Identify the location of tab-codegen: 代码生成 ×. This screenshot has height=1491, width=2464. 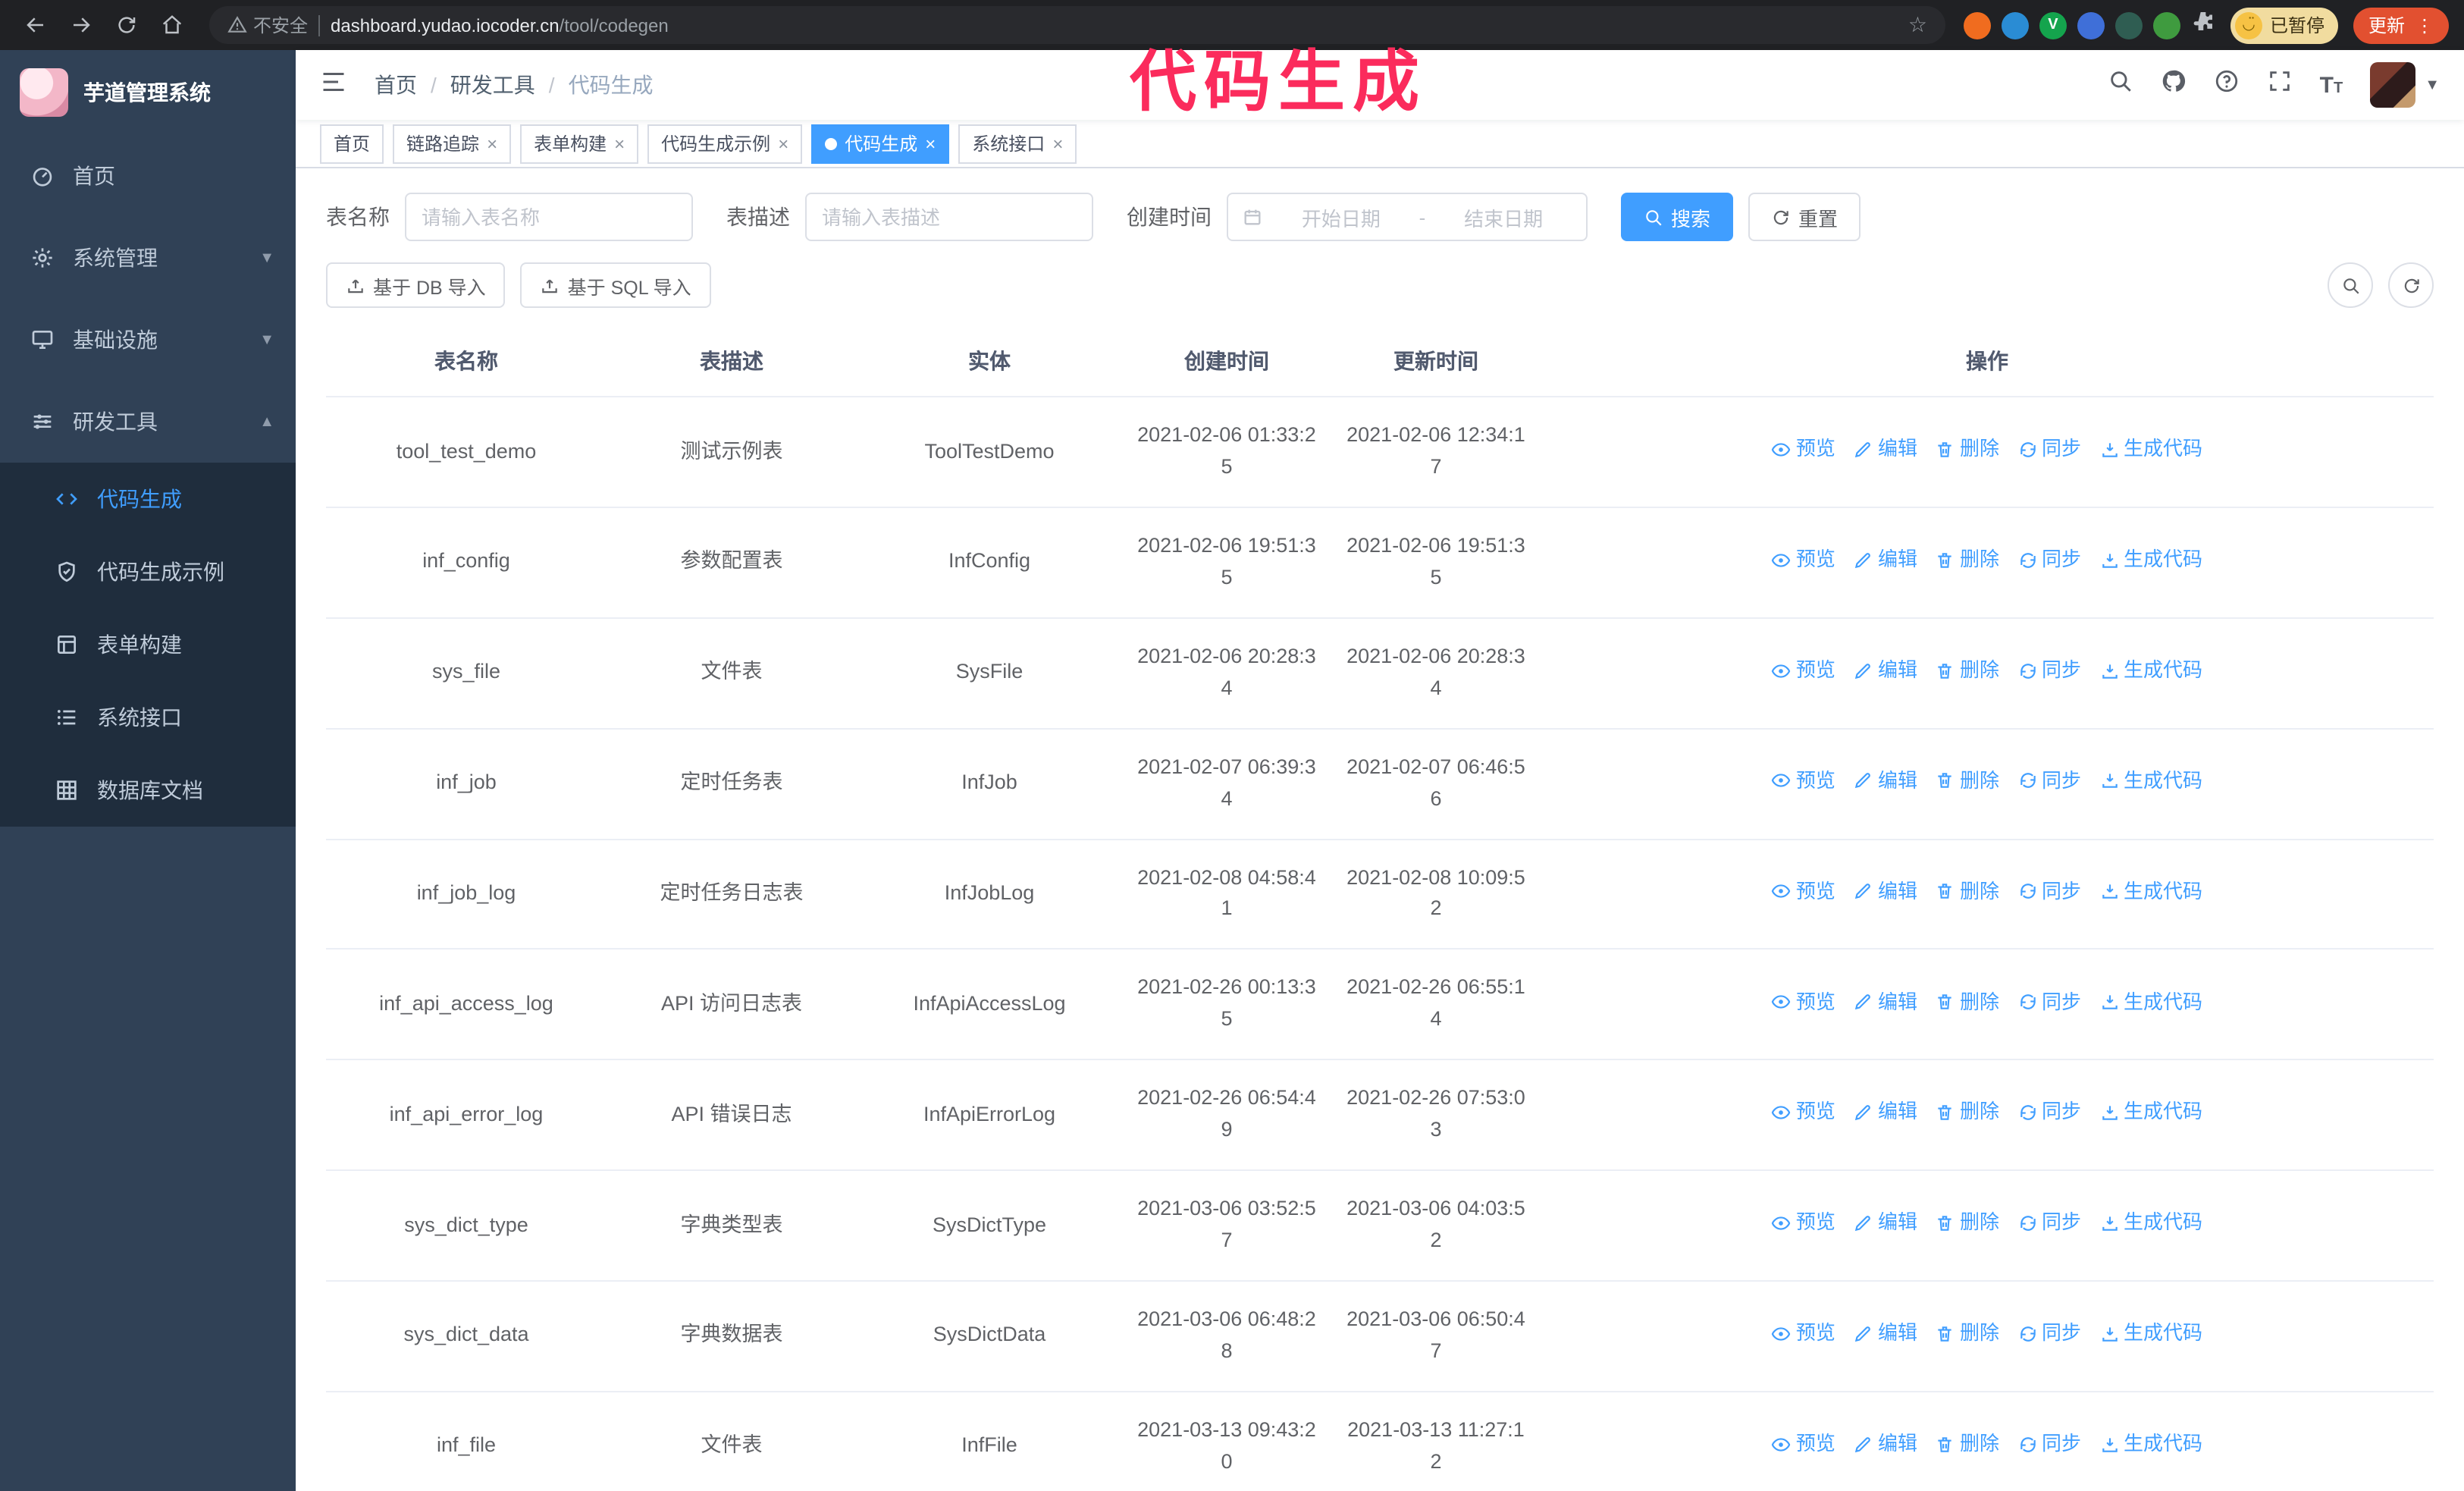
(880, 144).